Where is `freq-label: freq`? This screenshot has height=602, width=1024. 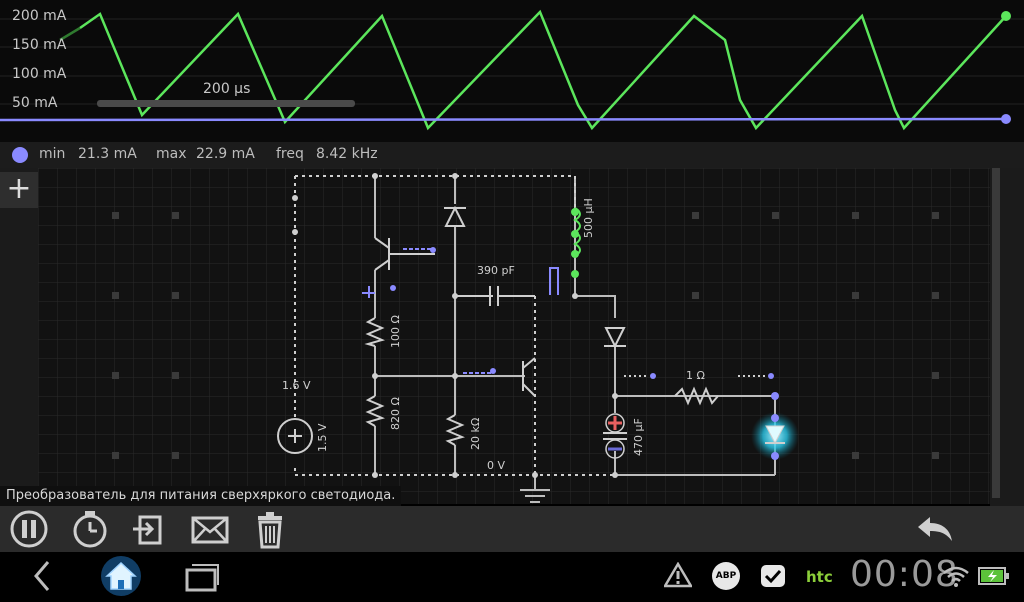 freq-label: freq is located at coordinates (290, 154).